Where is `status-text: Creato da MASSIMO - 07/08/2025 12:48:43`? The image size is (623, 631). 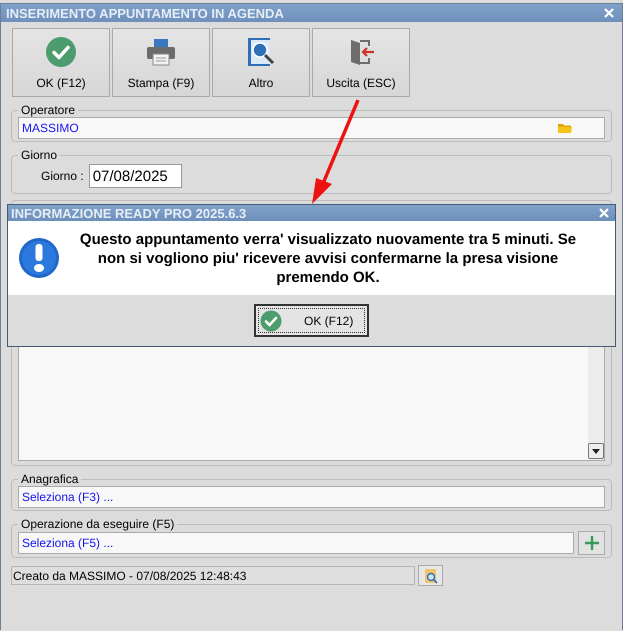 status-text: Creato da MASSIMO - 07/08/2025 12:48:43 is located at coordinates (213, 575).